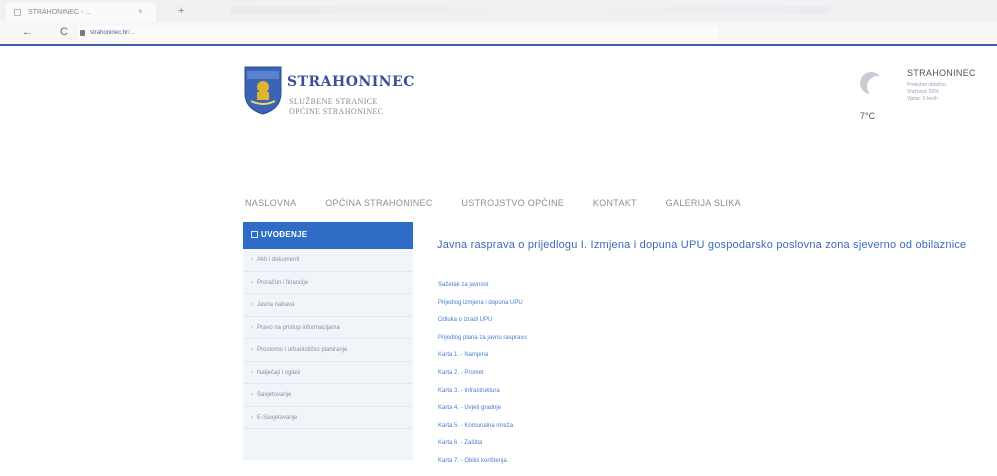 The image size is (997, 476). Describe the element at coordinates (274, 395) in the screenshot. I see `sidebar-item-label: Savjetovanje` at that location.